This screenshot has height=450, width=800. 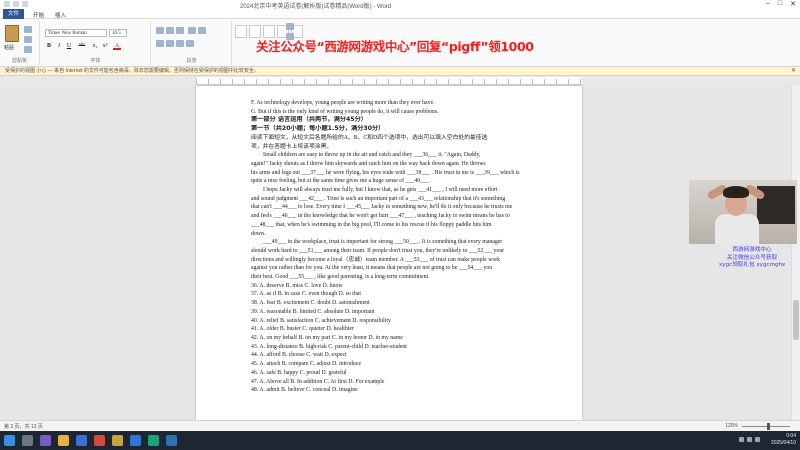 I want to click on promo-banner: 关注公众号“西游网游戏中心”回复“pigff”领1000, so click(x=395, y=46).